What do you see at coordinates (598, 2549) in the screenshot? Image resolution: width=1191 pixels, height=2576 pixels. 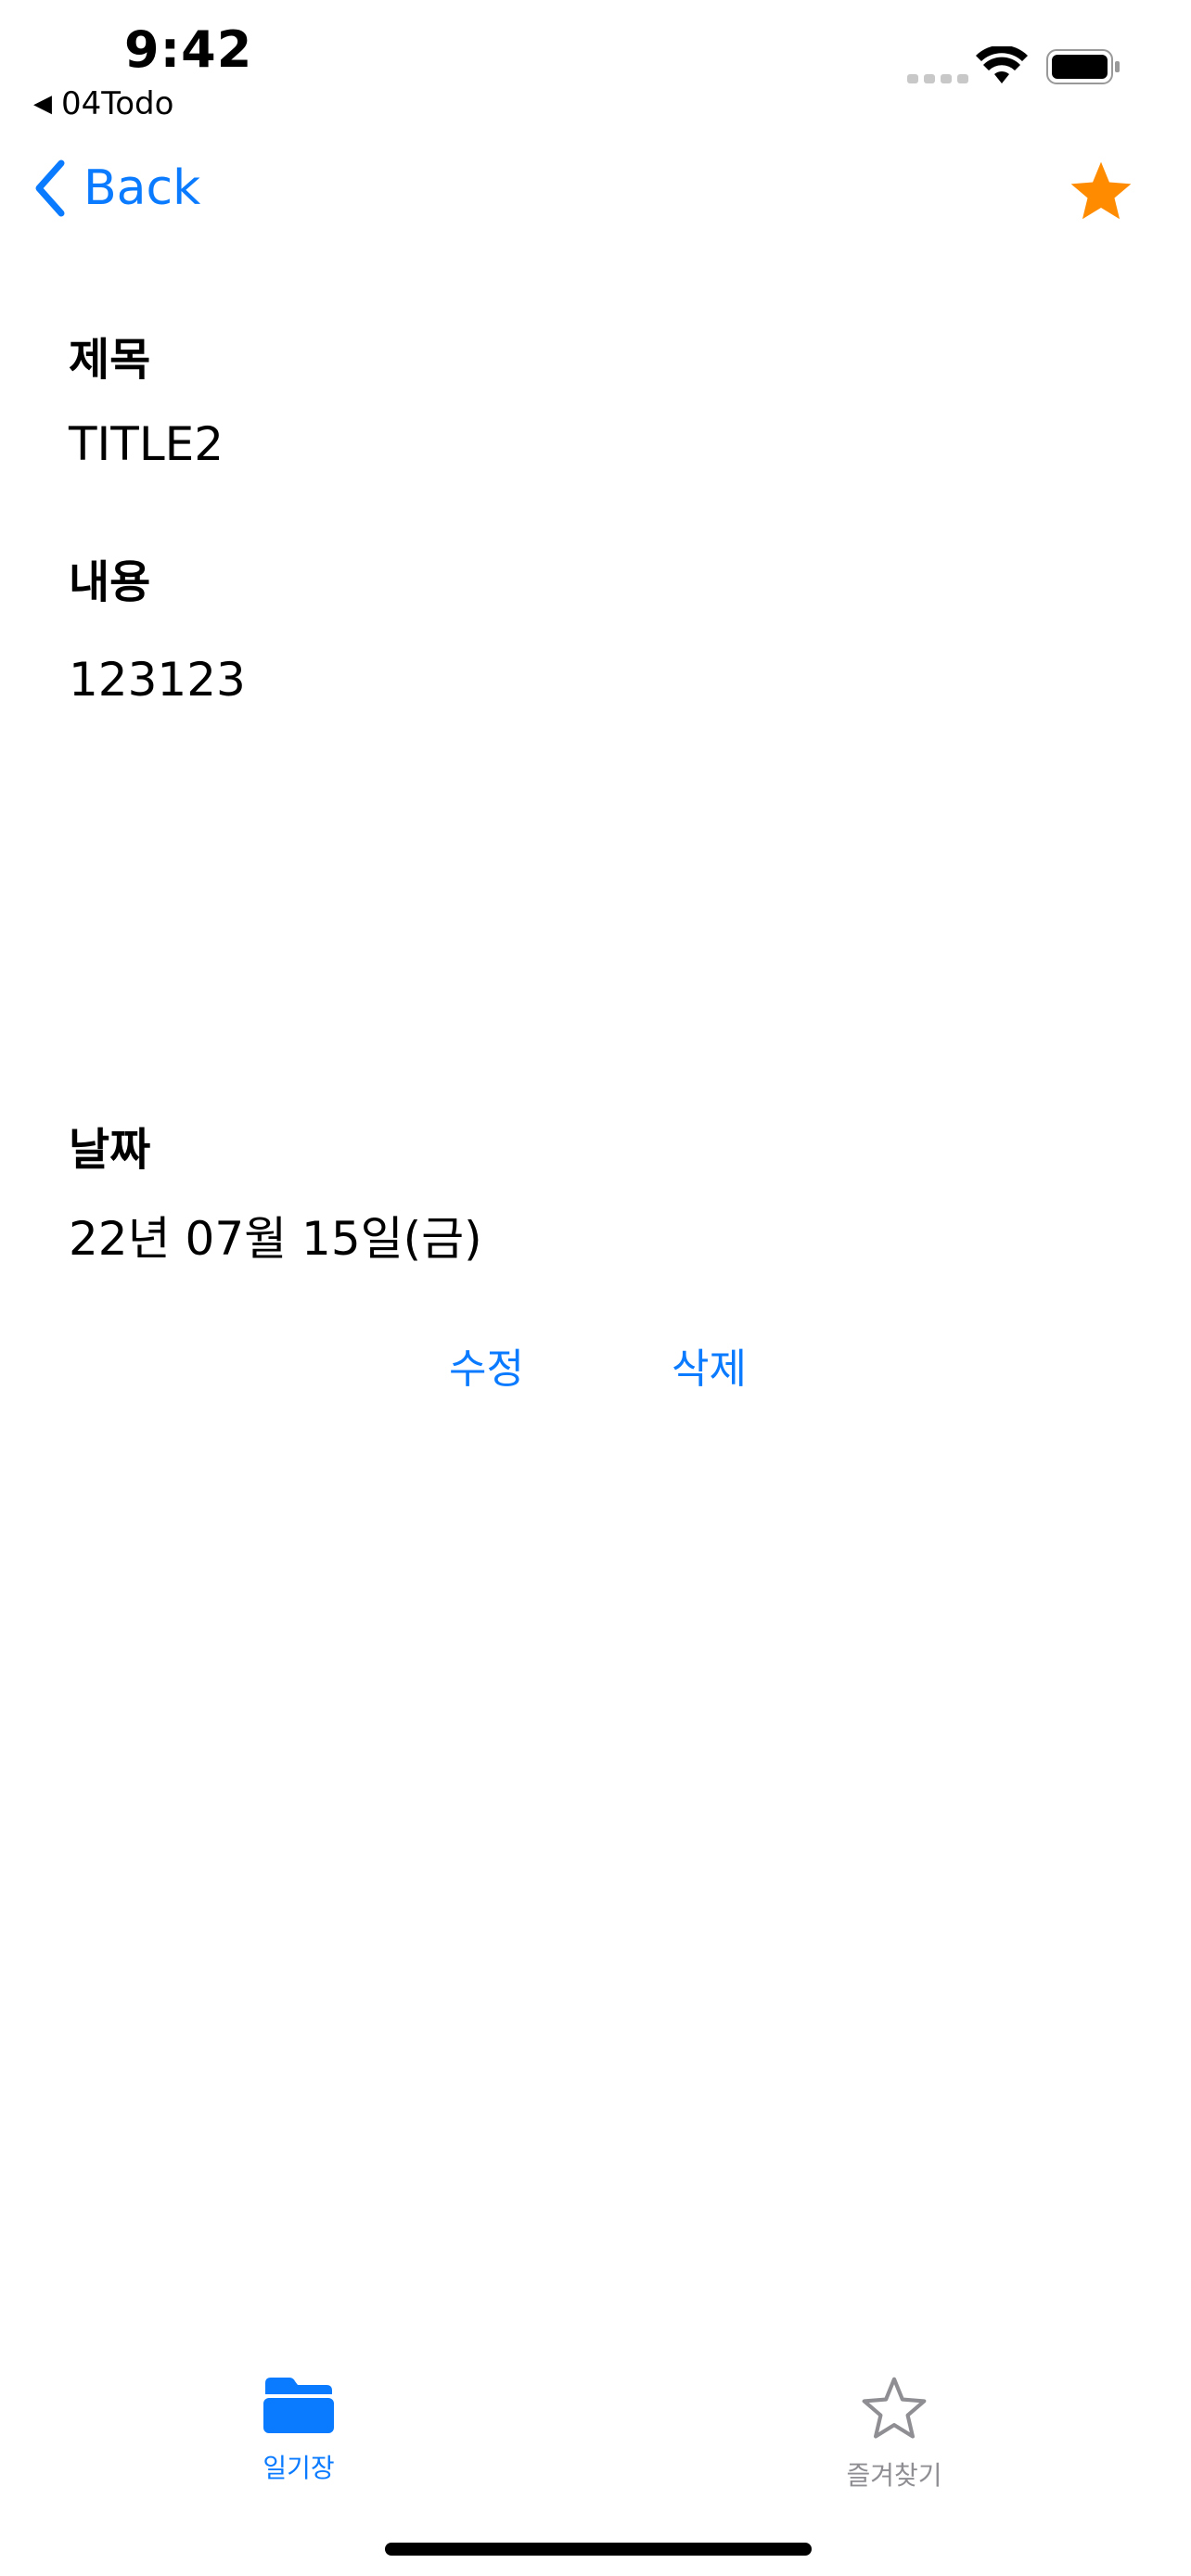 I see `home-indicator` at bounding box center [598, 2549].